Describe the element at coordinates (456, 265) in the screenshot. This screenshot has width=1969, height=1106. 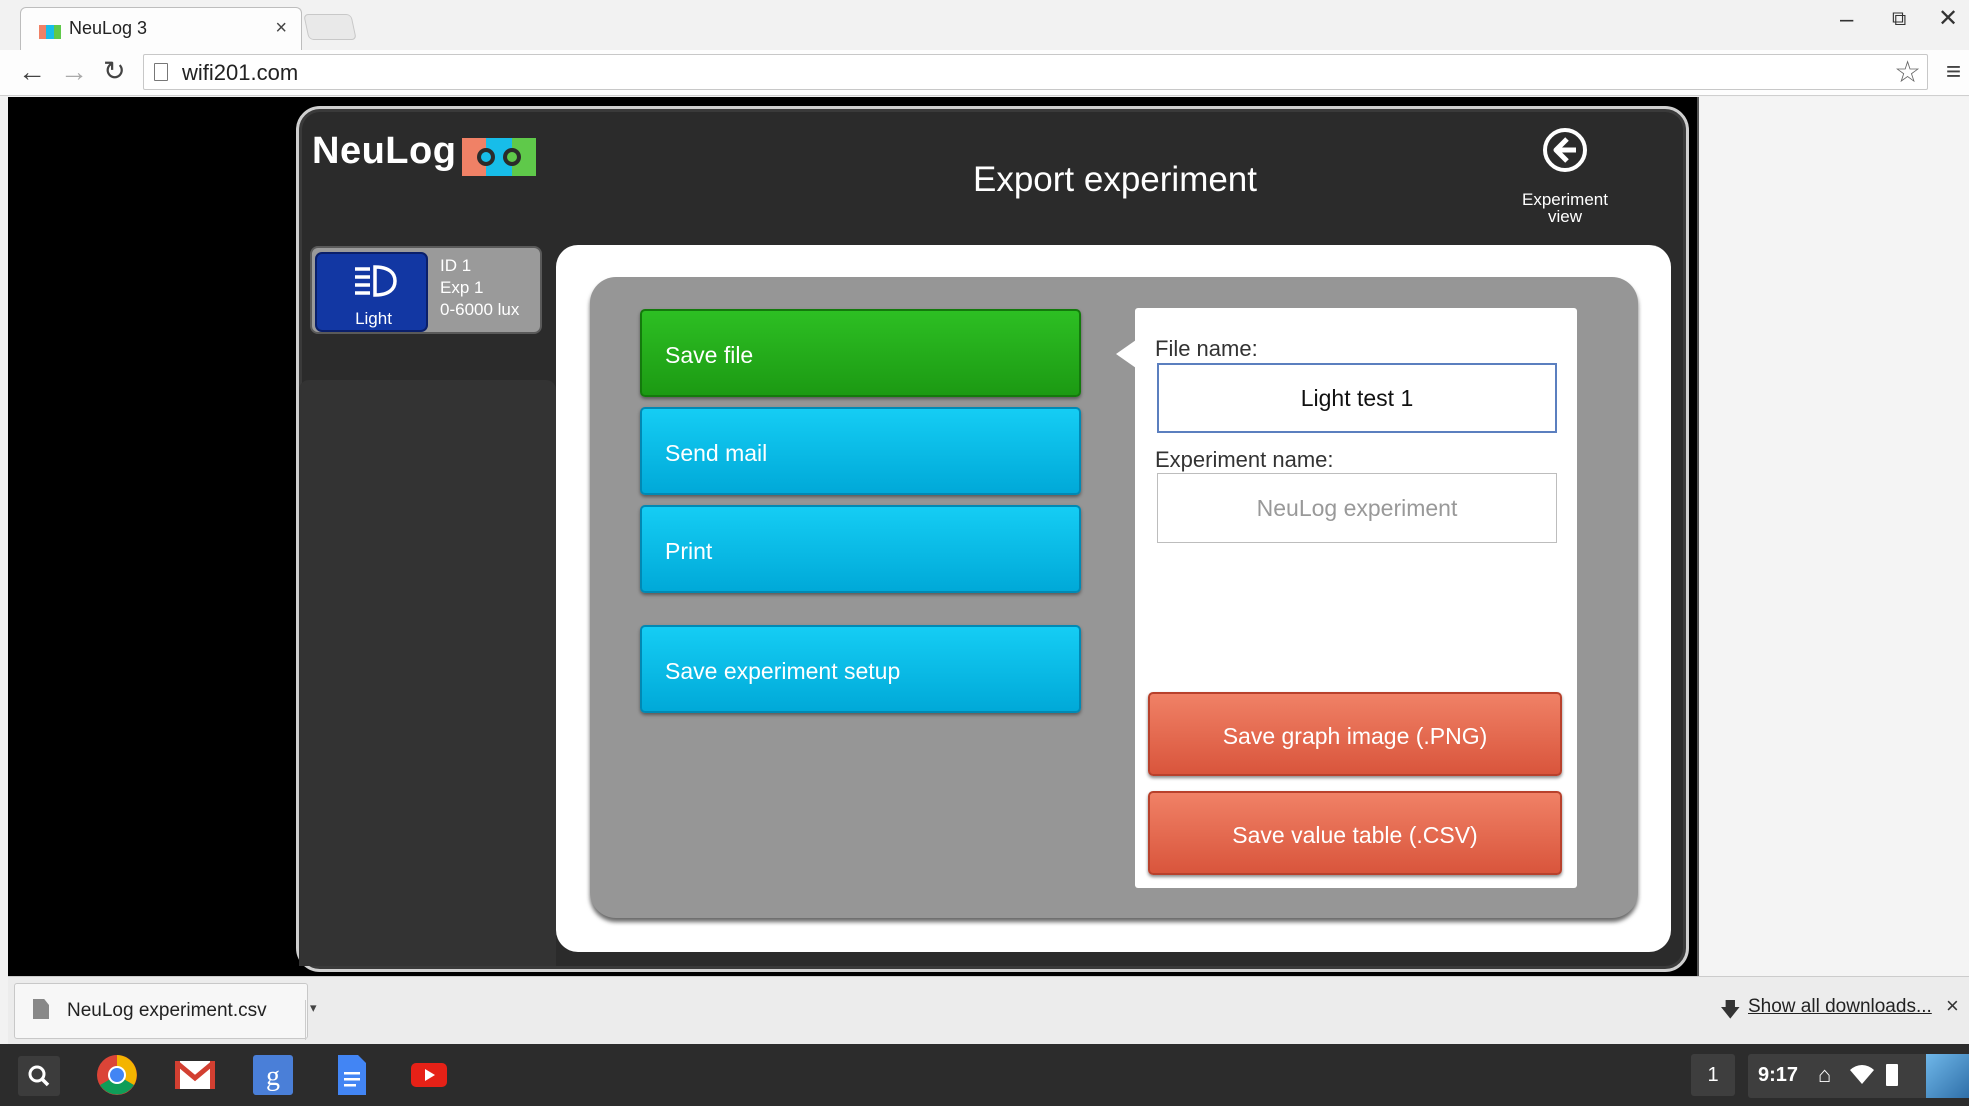
I see `sensor-id: ID 1` at that location.